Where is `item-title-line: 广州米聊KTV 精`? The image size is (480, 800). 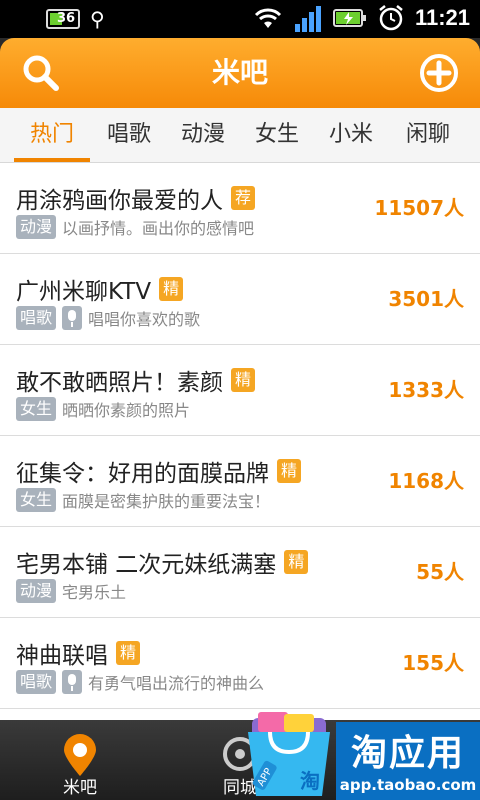 item-title-line: 广州米聊KTV 精 is located at coordinates (100, 289).